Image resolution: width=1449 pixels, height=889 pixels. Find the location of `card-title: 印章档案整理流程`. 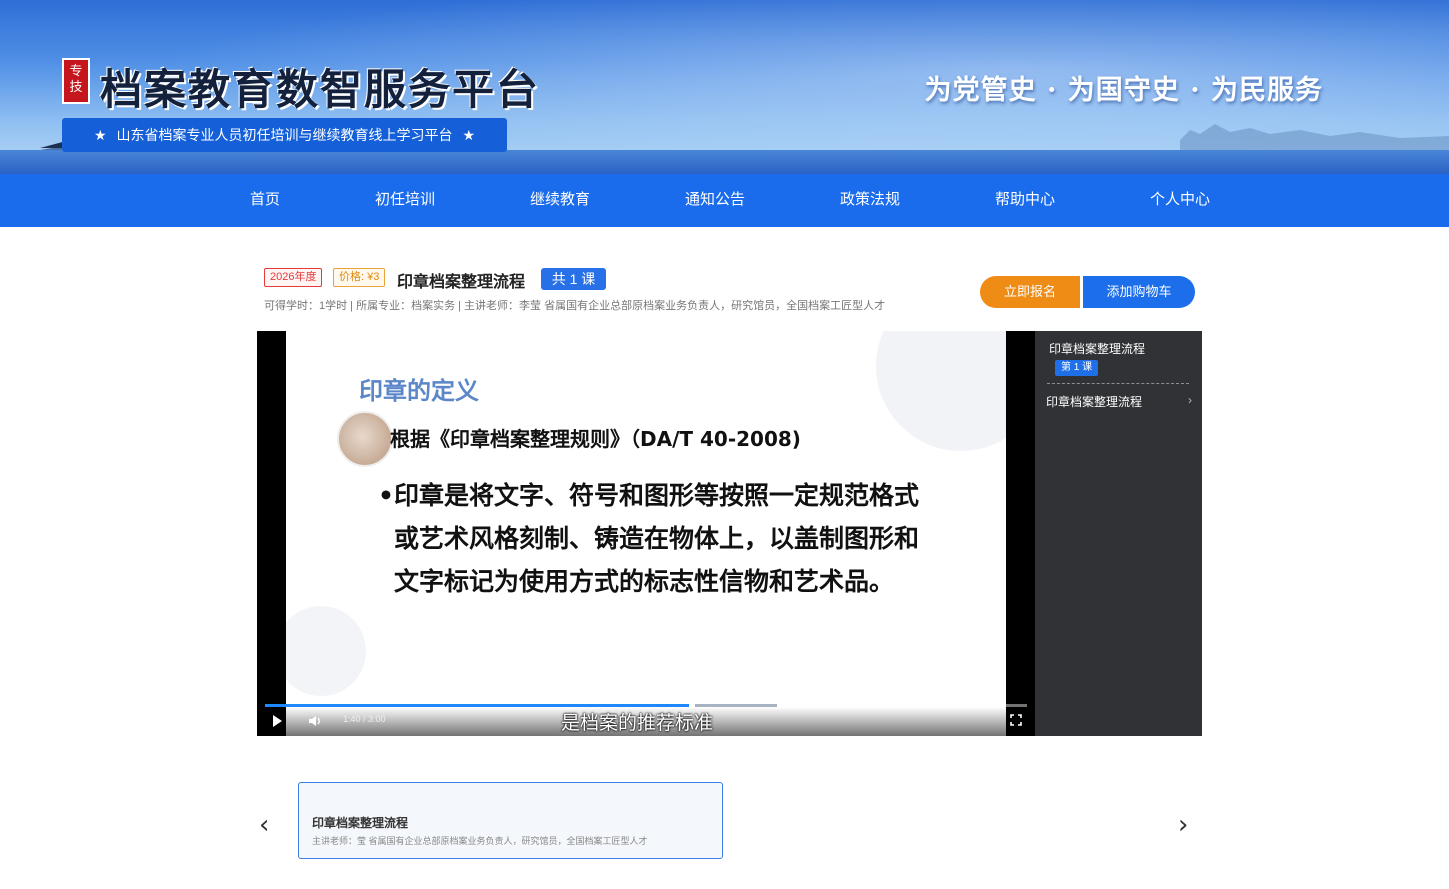

card-title: 印章档案整理流程 is located at coordinates (360, 823).